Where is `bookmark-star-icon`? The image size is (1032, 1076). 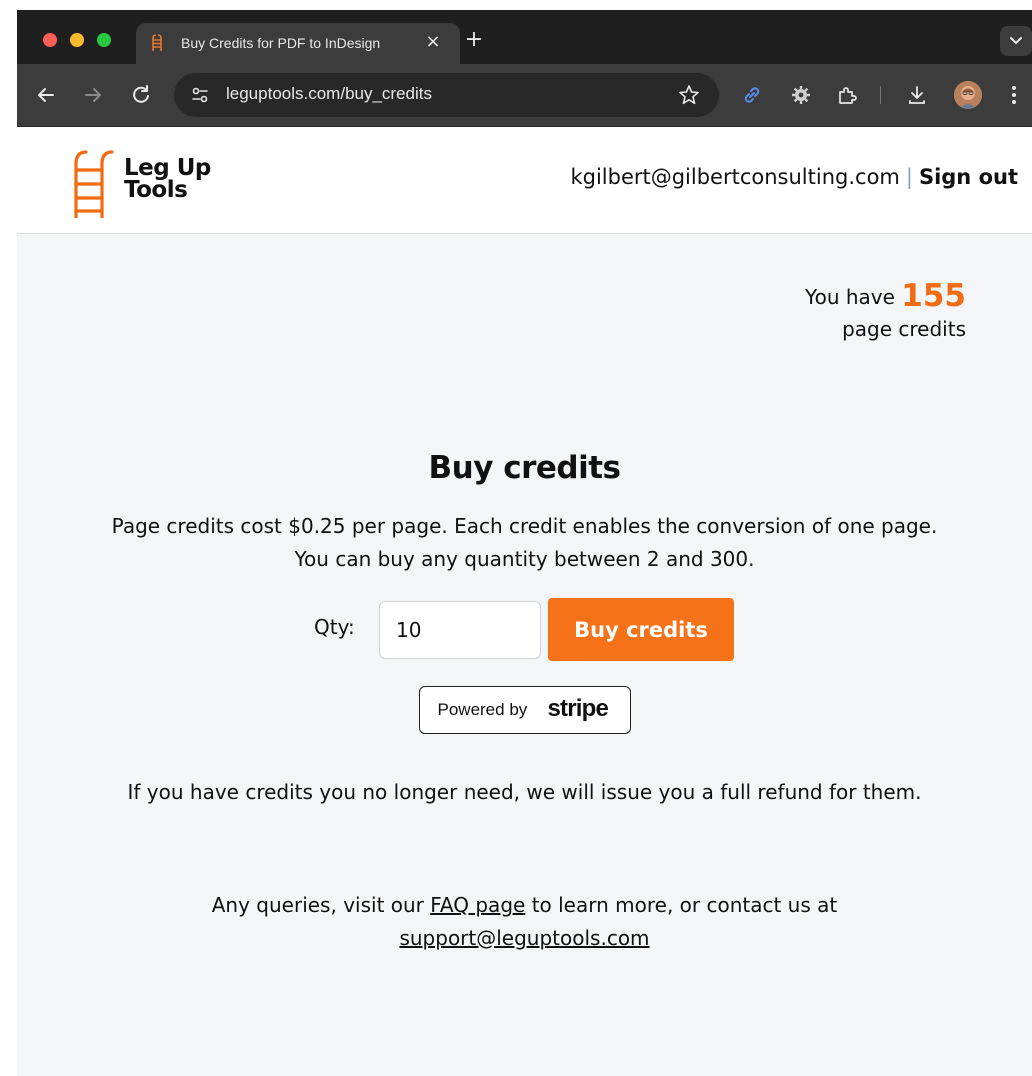 bookmark-star-icon is located at coordinates (689, 95).